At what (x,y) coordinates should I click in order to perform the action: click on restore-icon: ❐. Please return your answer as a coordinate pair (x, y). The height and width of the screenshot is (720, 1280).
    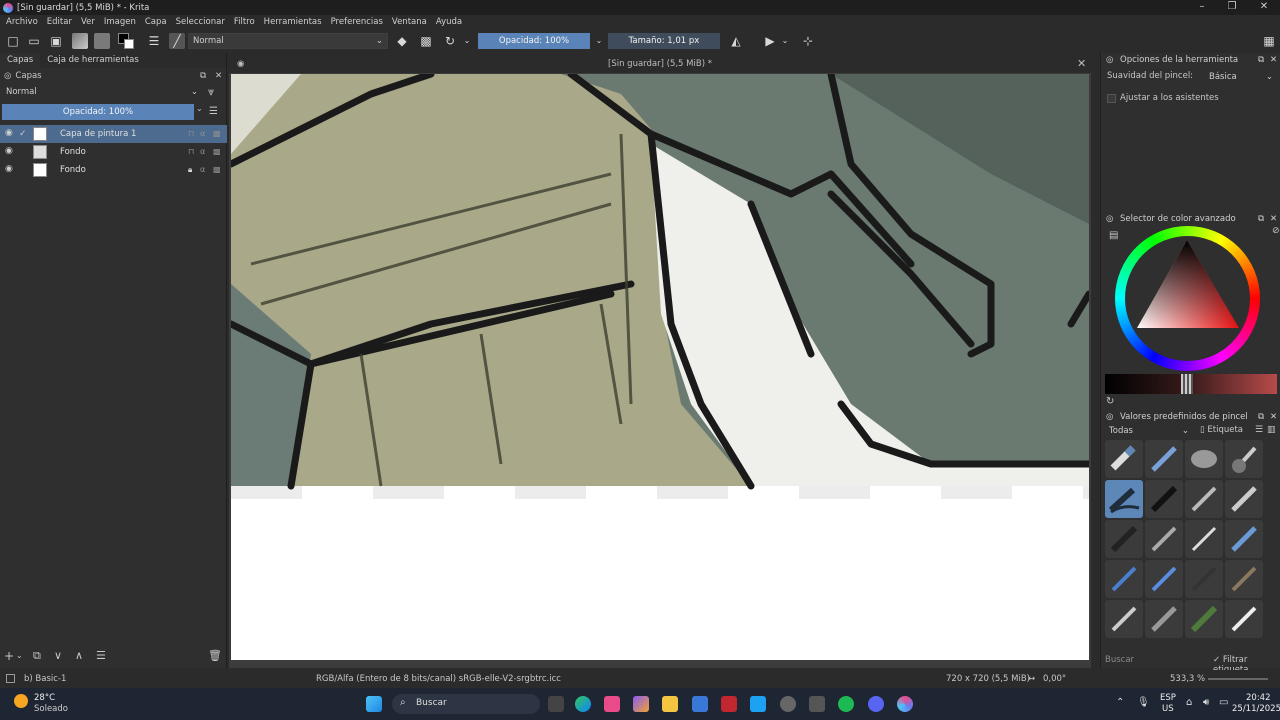
    Looking at the image, I should click on (1232, 7).